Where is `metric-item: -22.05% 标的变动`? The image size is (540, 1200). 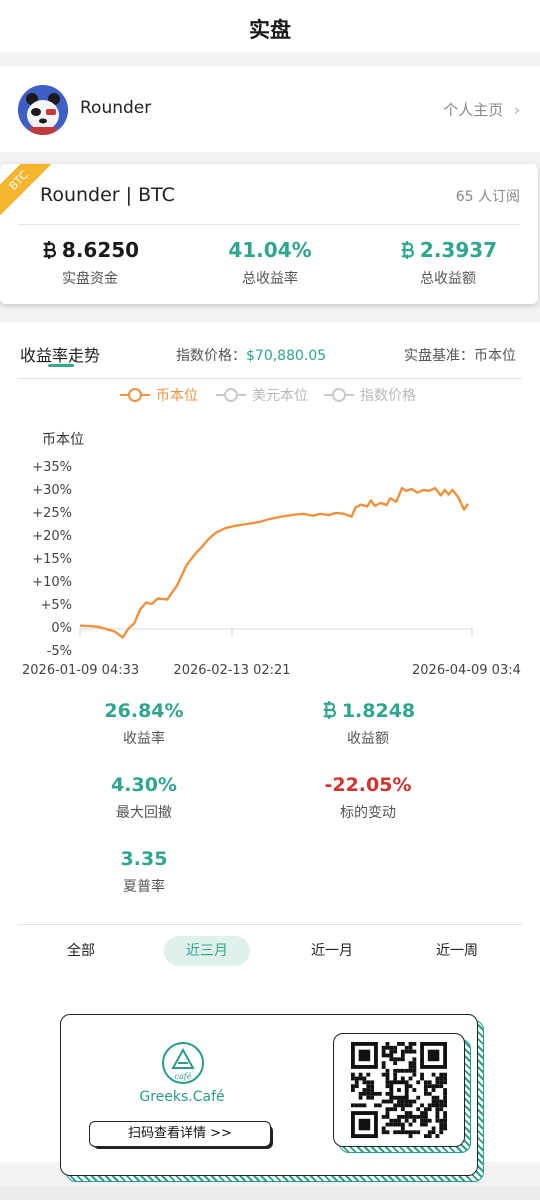
metric-item: -22.05% 标的变动 is located at coordinates (368, 798).